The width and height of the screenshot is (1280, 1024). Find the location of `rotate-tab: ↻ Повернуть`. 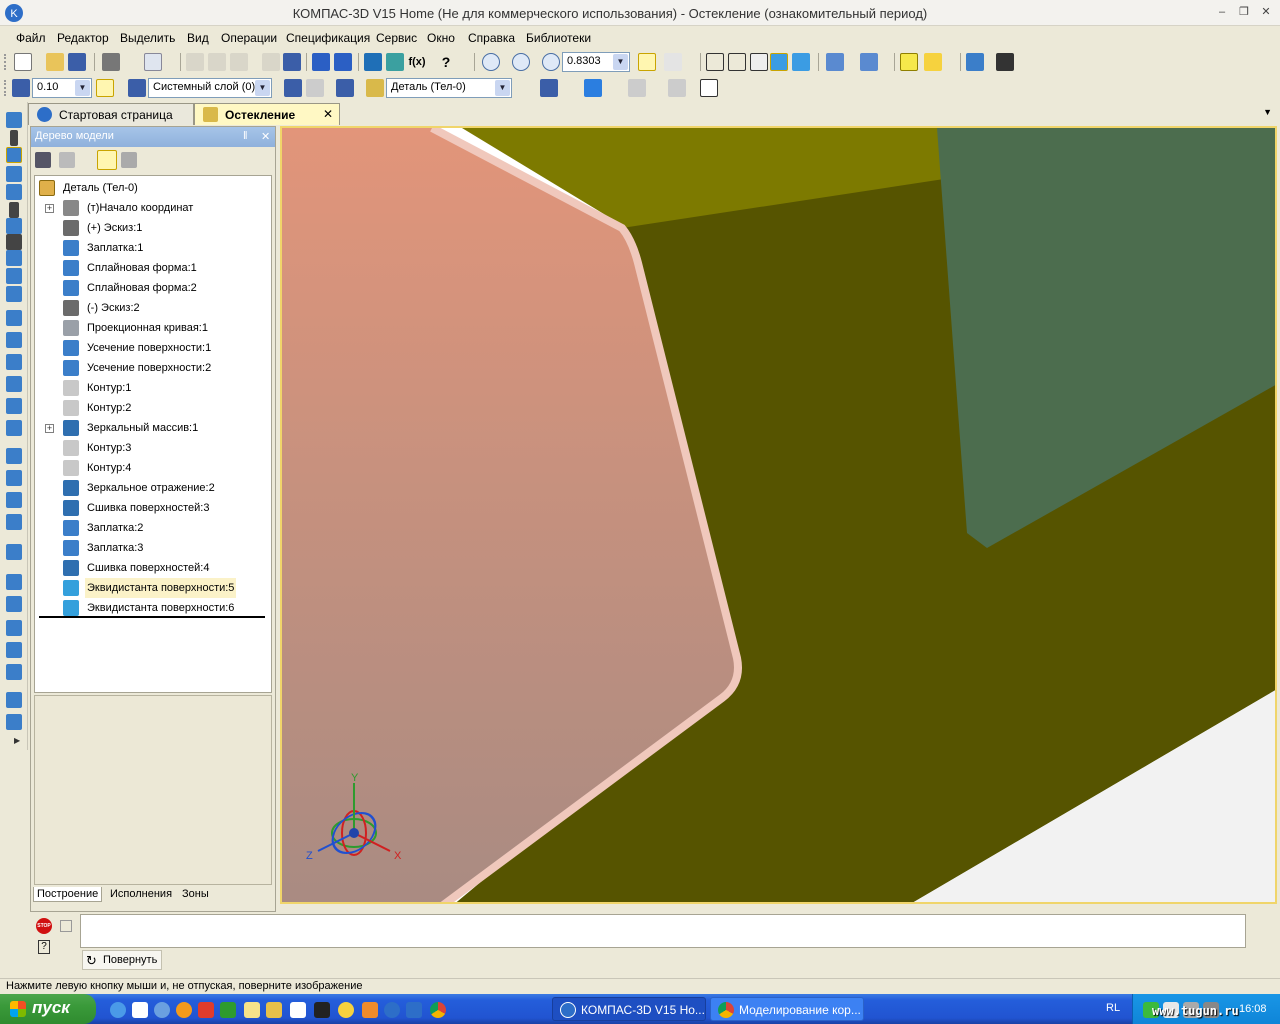

rotate-tab: ↻ Повернуть is located at coordinates (122, 960).